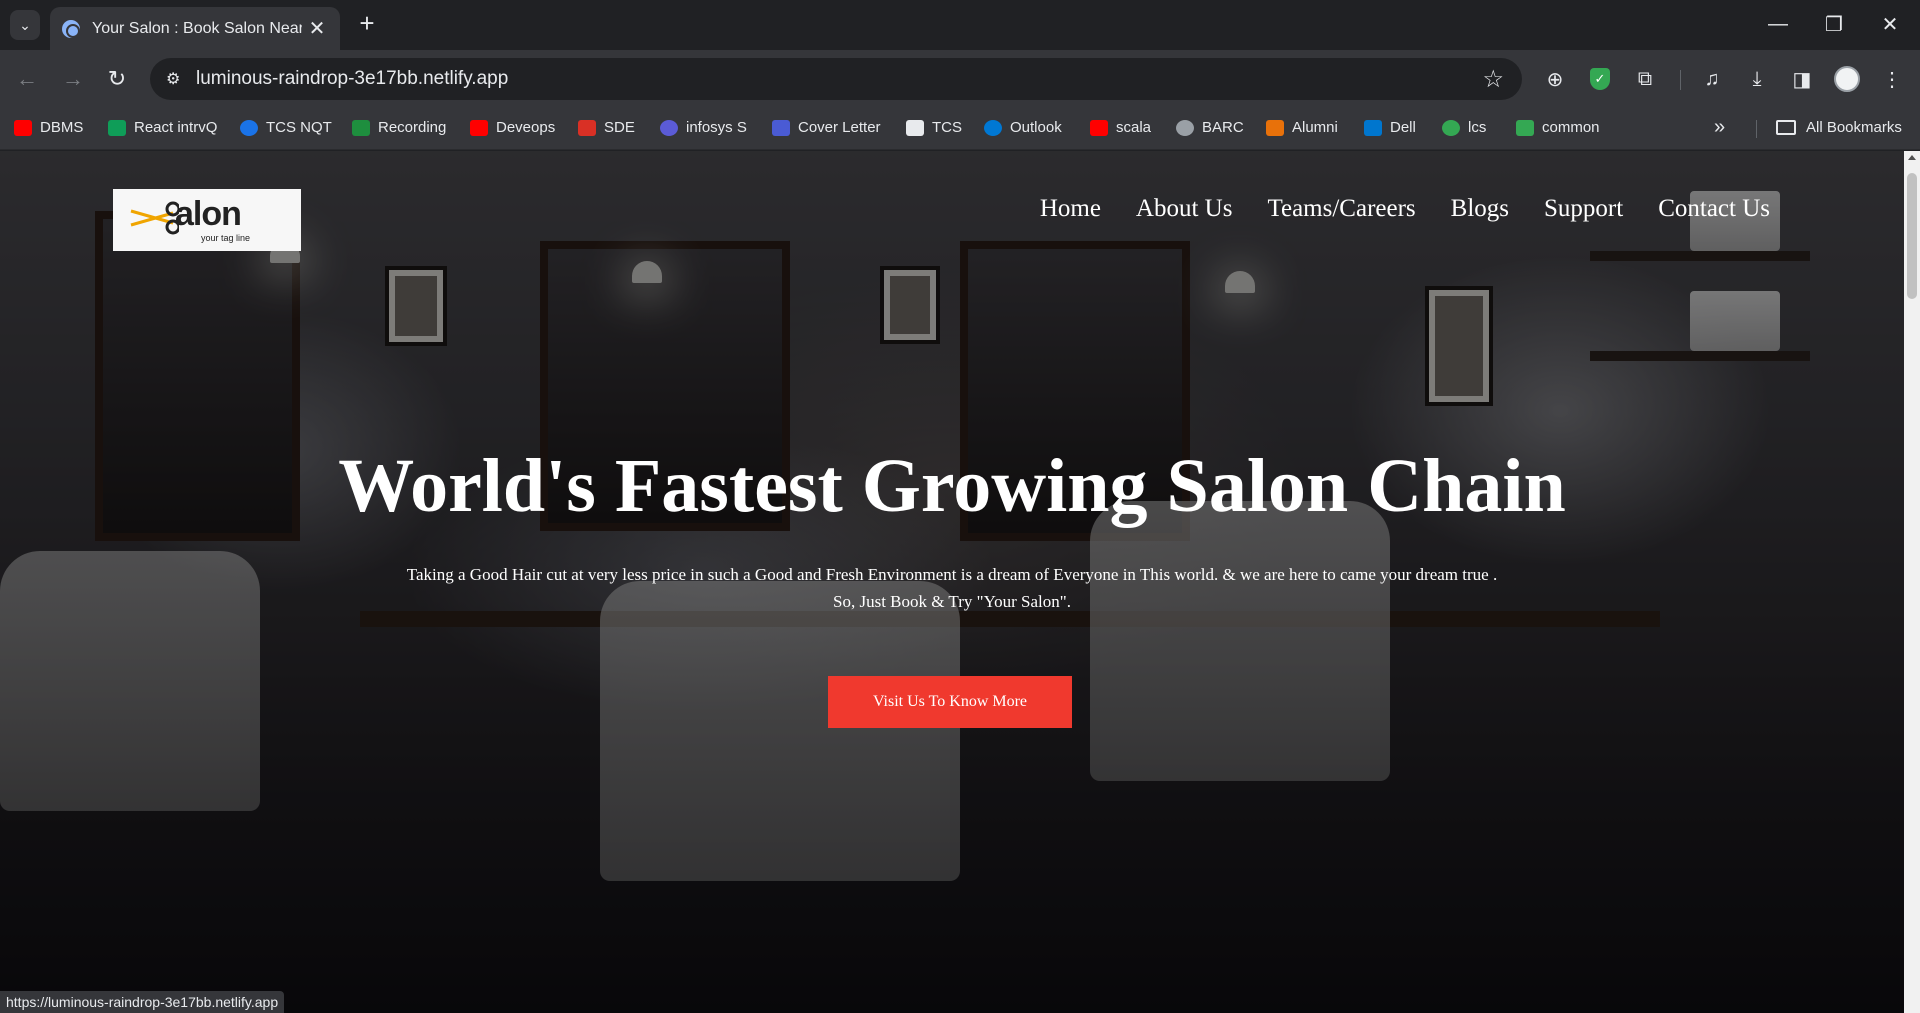 This screenshot has width=1920, height=1013. I want to click on all-bookmarks-label: All Bookmarks, so click(1854, 127).